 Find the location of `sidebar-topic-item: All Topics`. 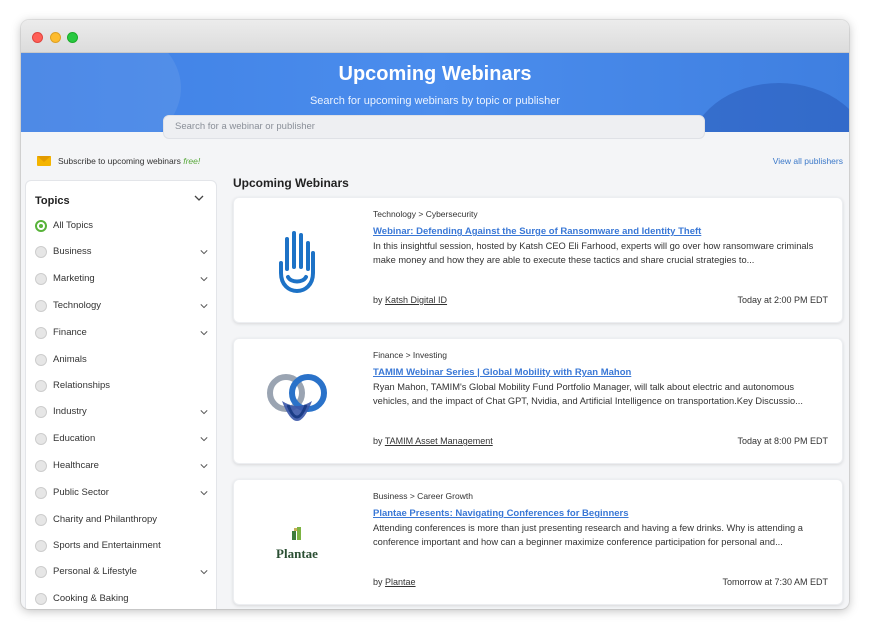

sidebar-topic-item: All Topics is located at coordinates (123, 227).